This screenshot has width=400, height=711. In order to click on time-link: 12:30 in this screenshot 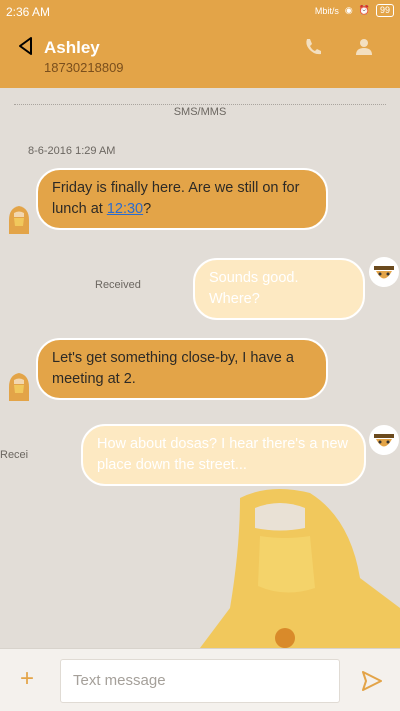, I will do `click(125, 209)`.